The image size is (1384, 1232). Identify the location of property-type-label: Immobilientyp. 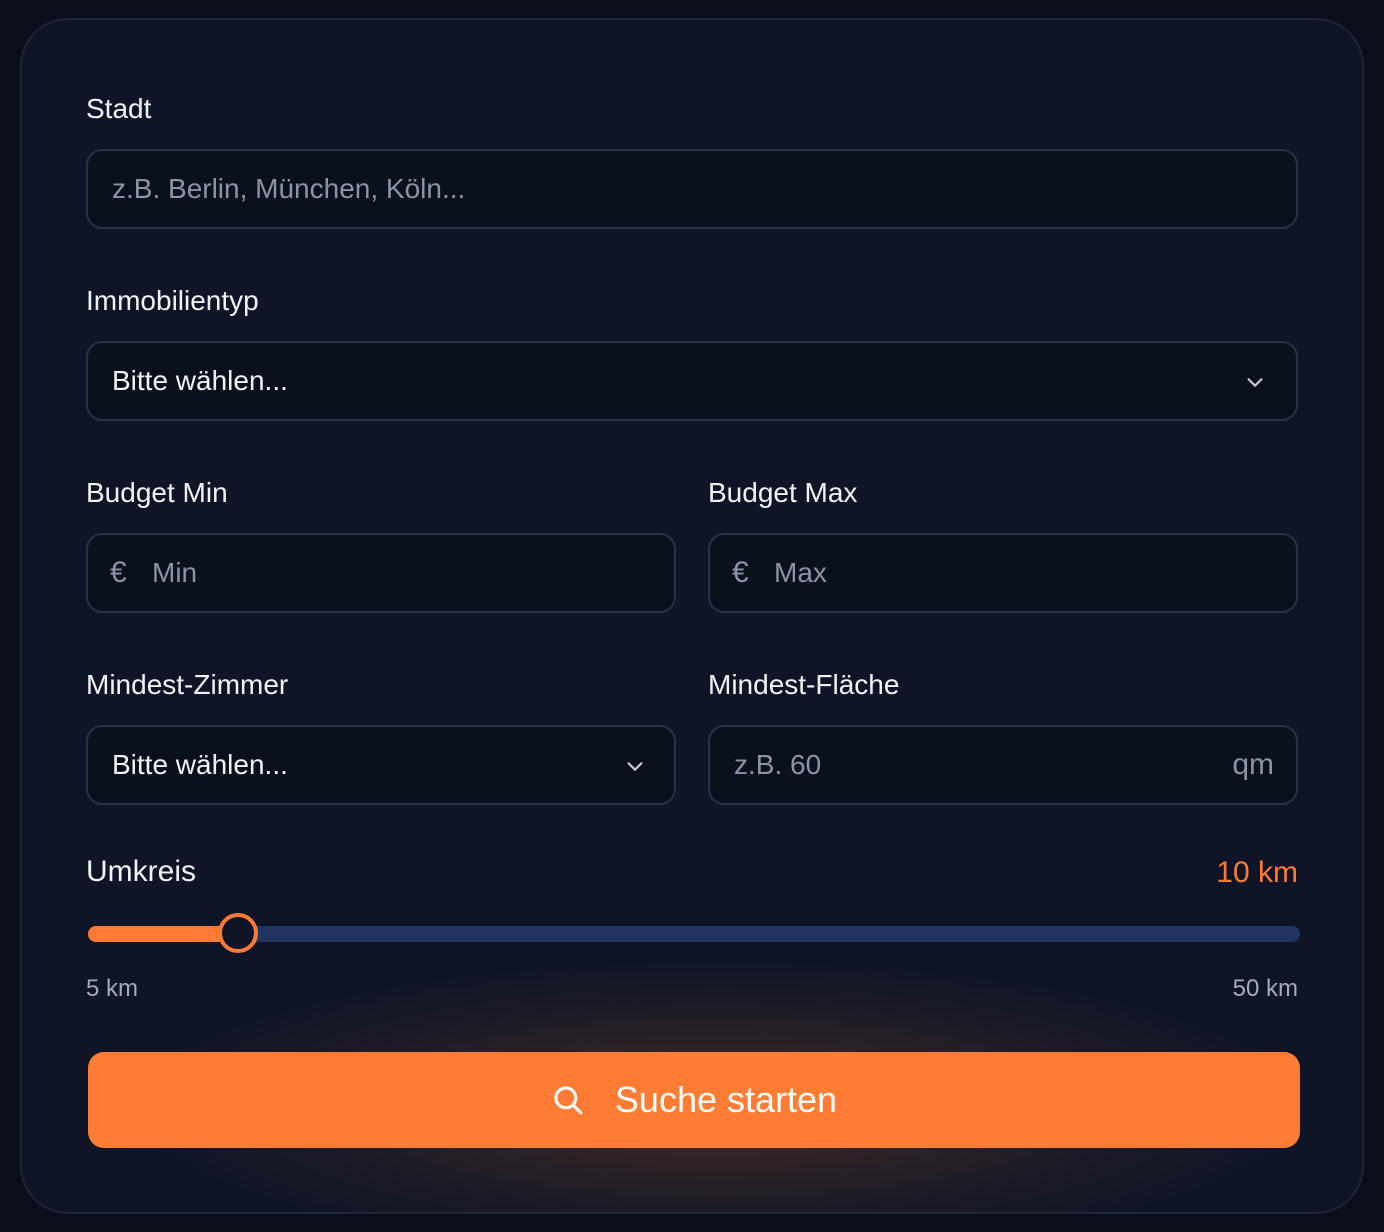
(172, 300).